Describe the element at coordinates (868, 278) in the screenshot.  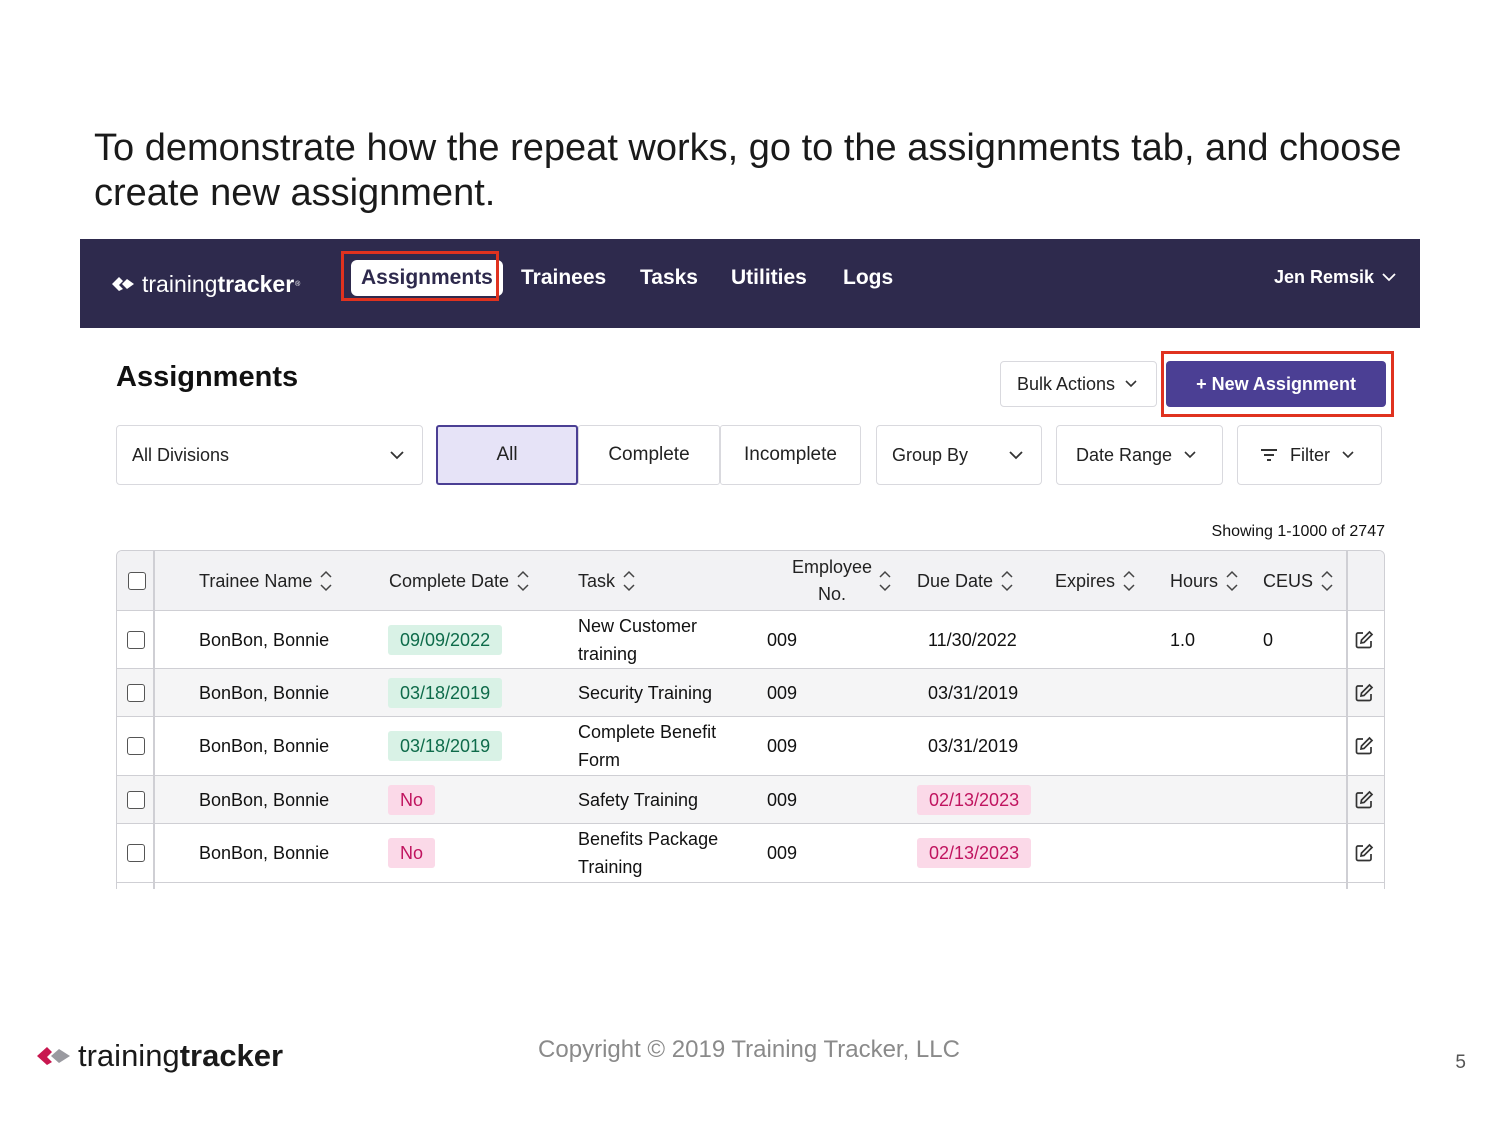
I see `tab-logs: Logs` at that location.